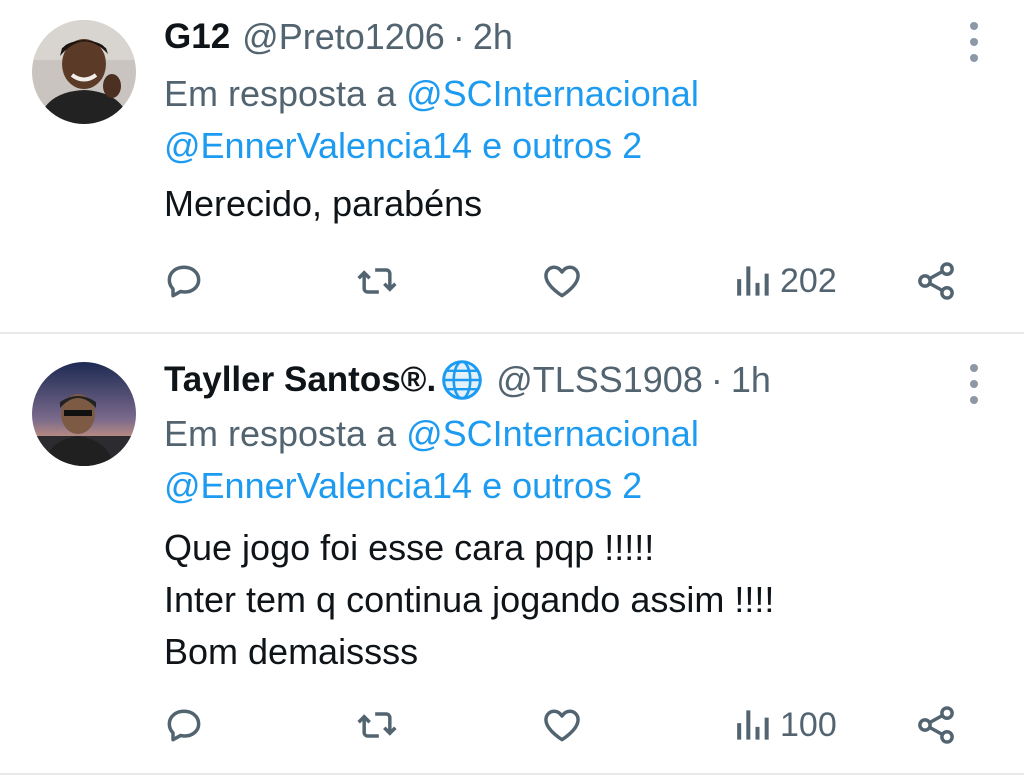  I want to click on tweet-text-line: Inter tem q continua jogando assim !!!!, so click(469, 599).